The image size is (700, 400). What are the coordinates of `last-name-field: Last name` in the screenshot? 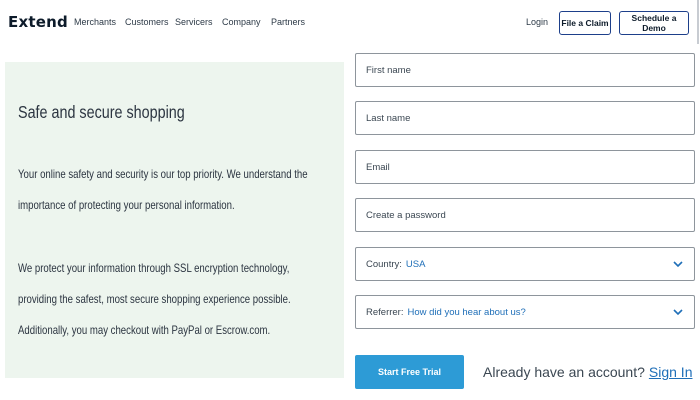 It's located at (525, 118).